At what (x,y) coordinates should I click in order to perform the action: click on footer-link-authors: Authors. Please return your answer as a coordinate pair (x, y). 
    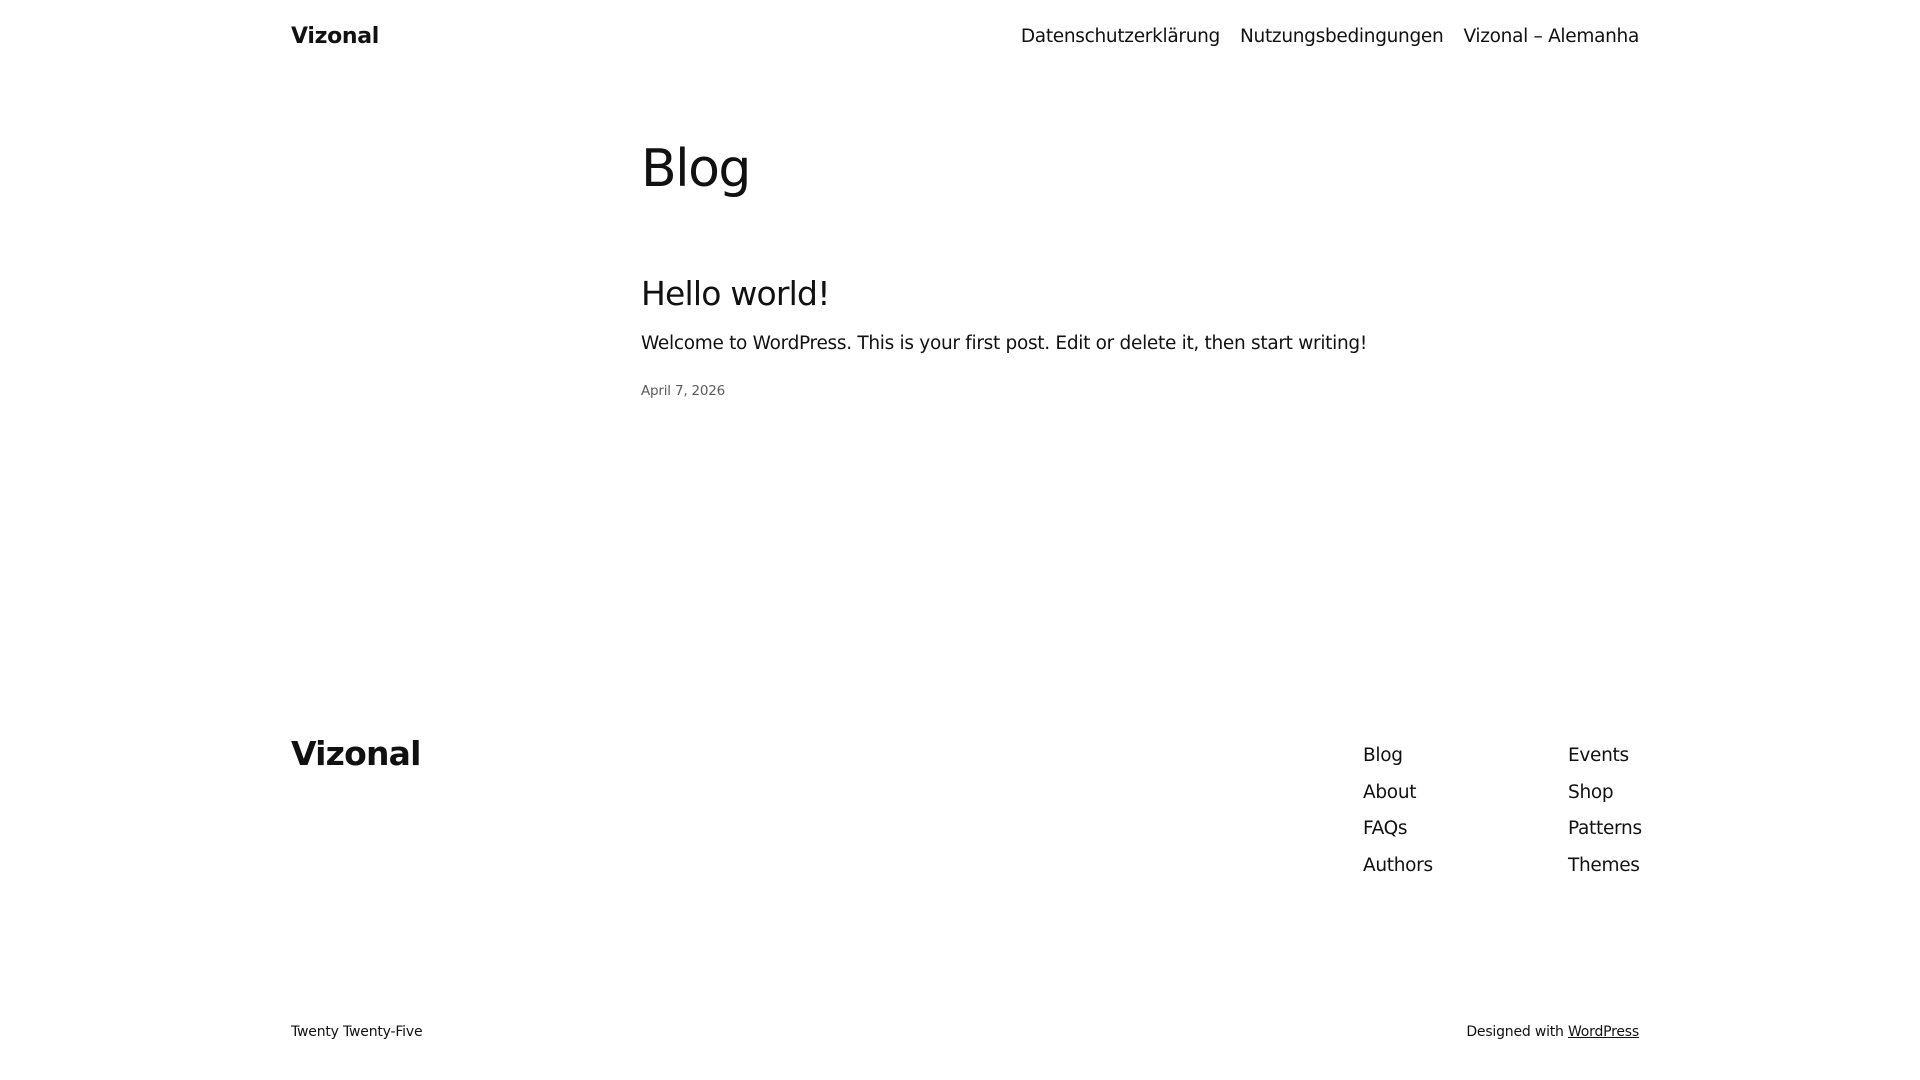
    Looking at the image, I should click on (1398, 866).